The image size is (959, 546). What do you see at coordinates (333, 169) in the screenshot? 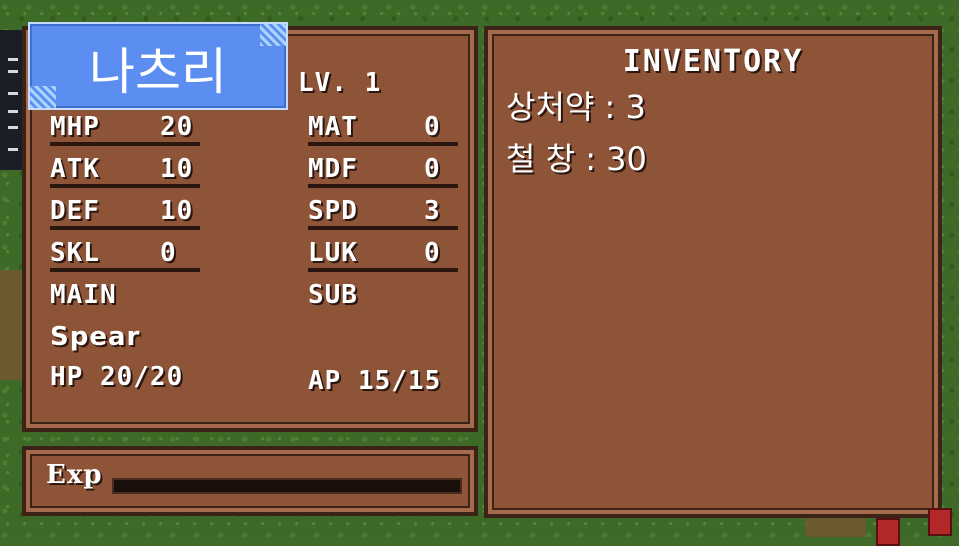
I see `stat-label-mdf: MDF` at bounding box center [333, 169].